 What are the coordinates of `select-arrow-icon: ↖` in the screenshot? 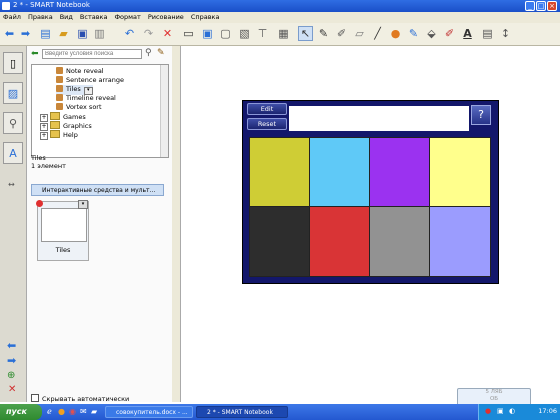 It's located at (305, 33).